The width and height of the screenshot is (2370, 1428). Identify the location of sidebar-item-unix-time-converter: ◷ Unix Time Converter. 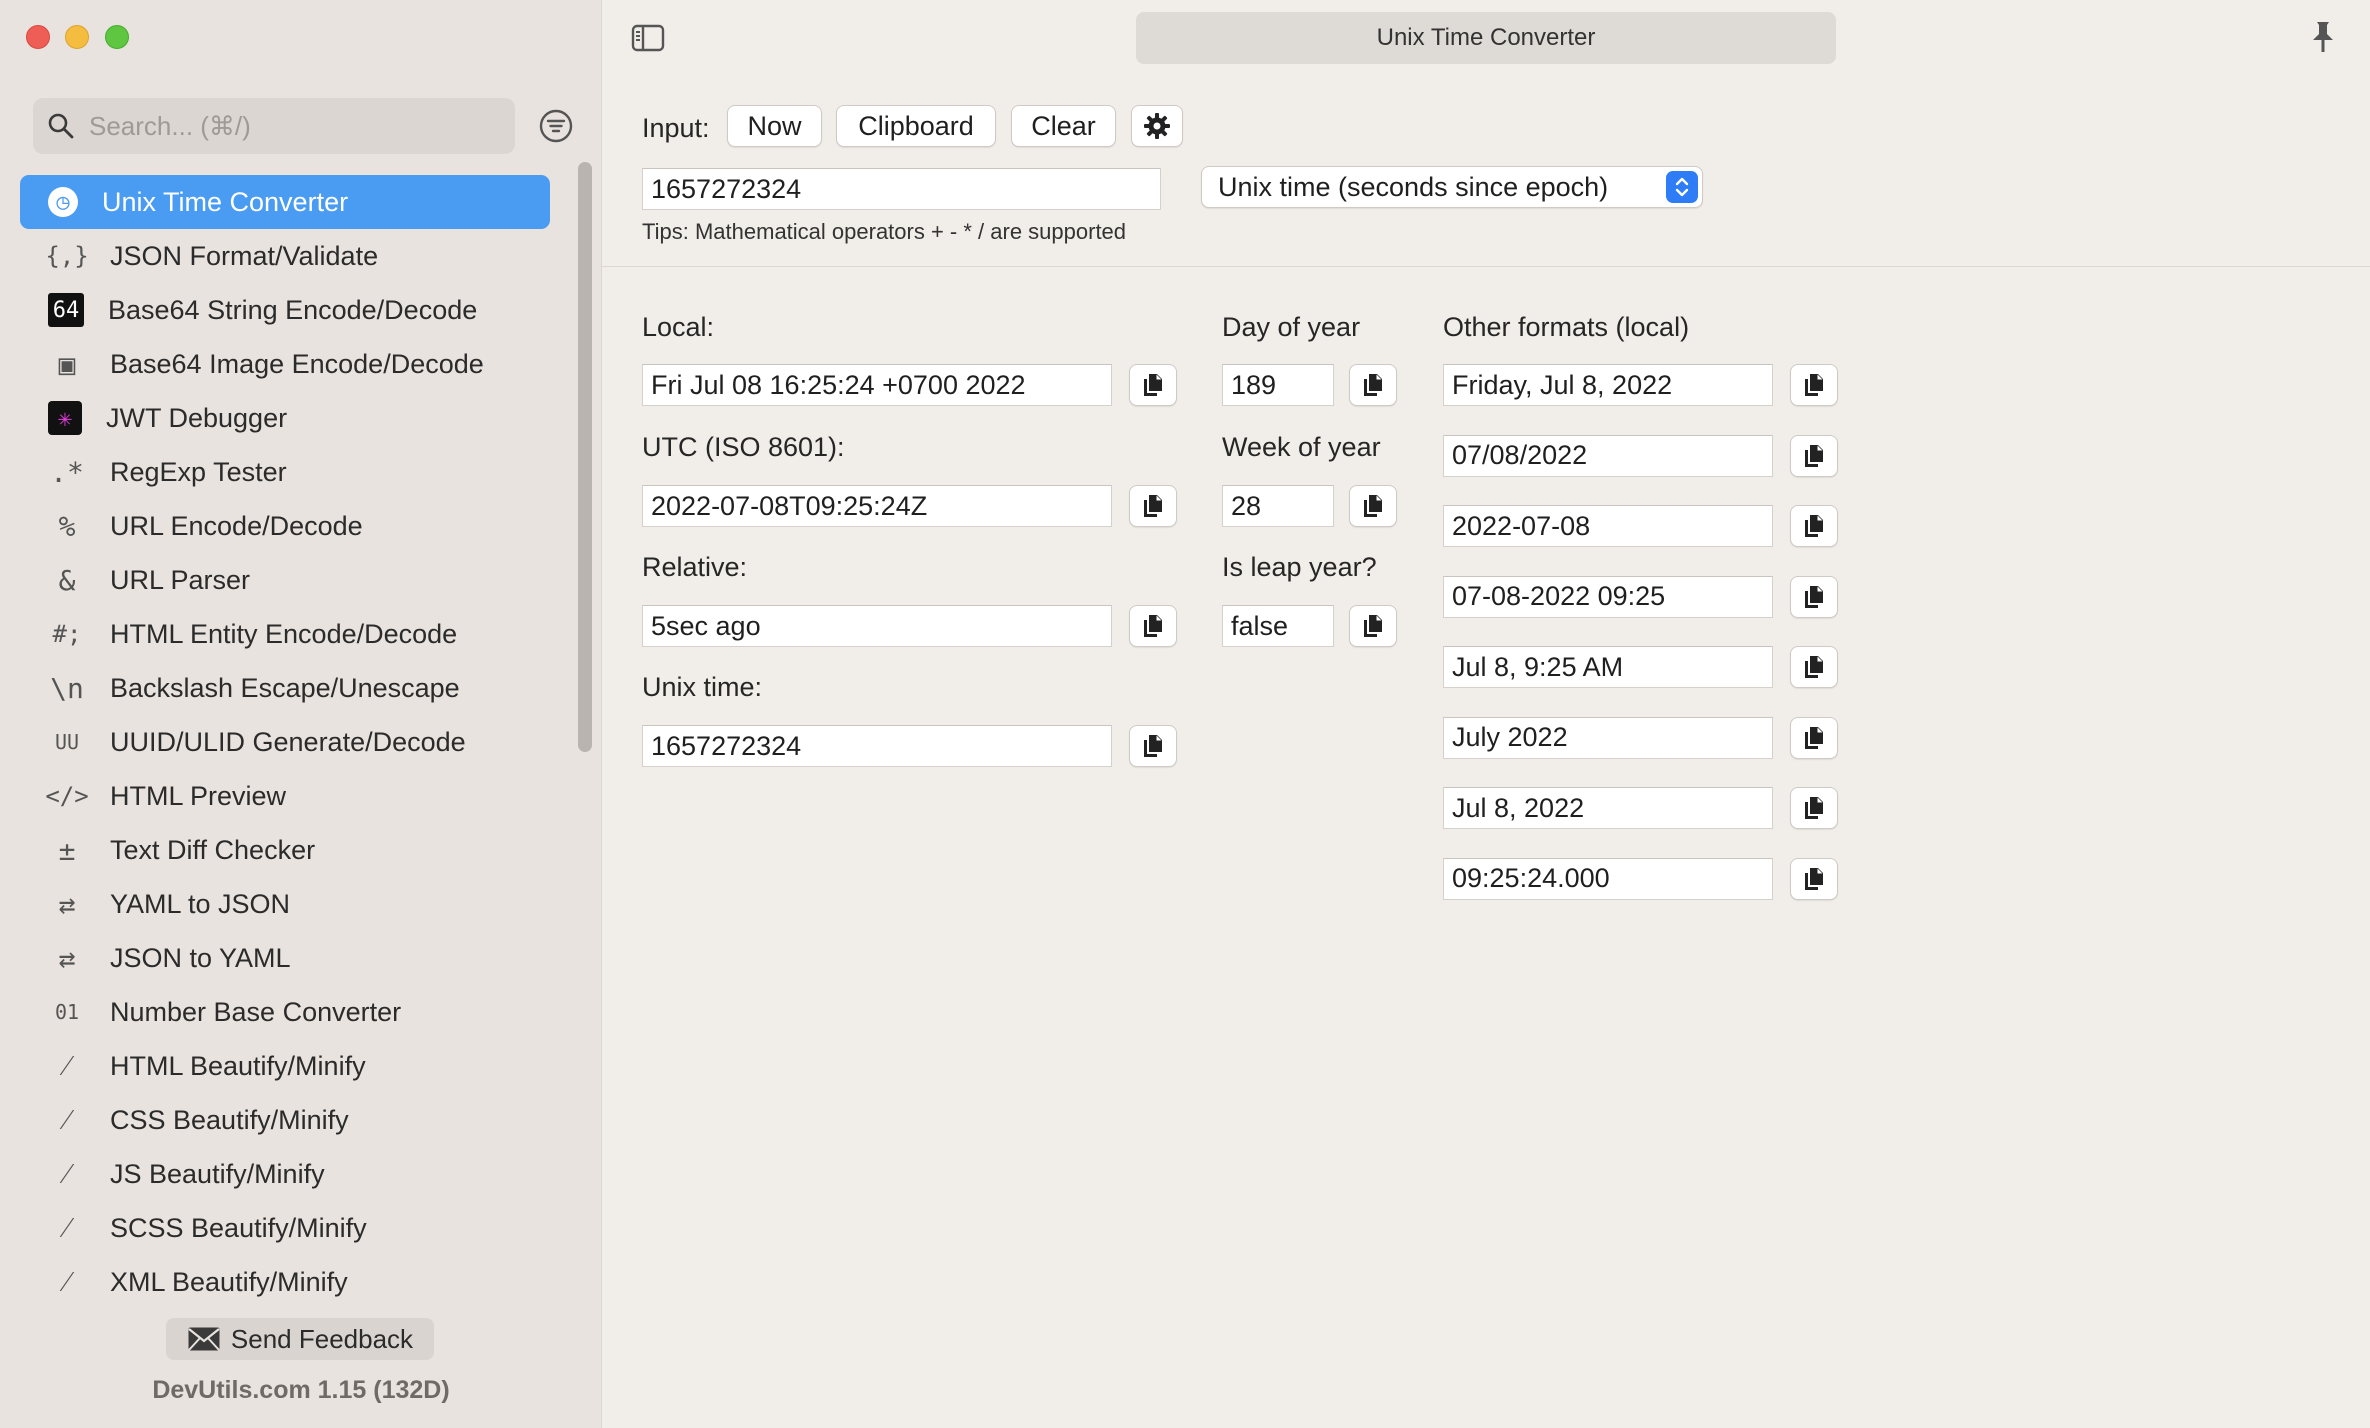
(285, 202).